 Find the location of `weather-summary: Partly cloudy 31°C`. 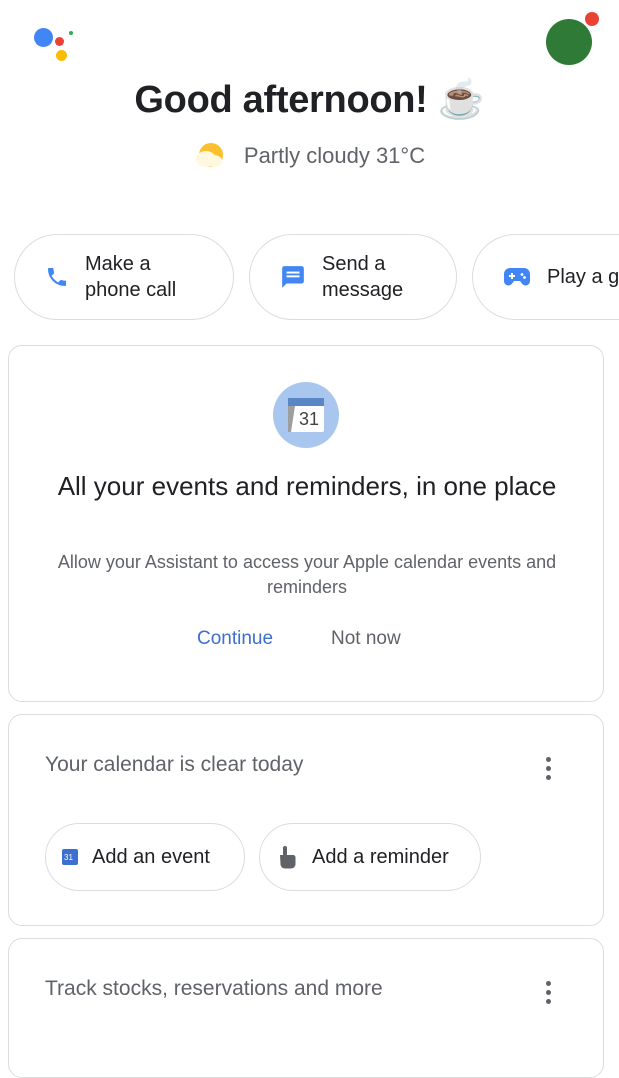

weather-summary: Partly cloudy 31°C is located at coordinates (309, 156).